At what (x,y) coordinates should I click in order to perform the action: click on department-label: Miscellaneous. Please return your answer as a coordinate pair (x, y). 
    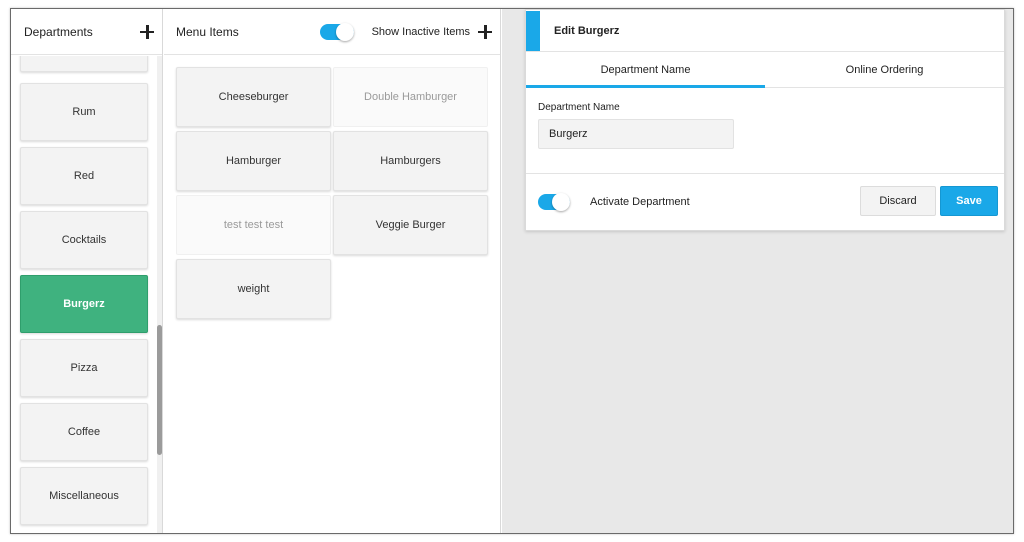
    Looking at the image, I should click on (84, 496).